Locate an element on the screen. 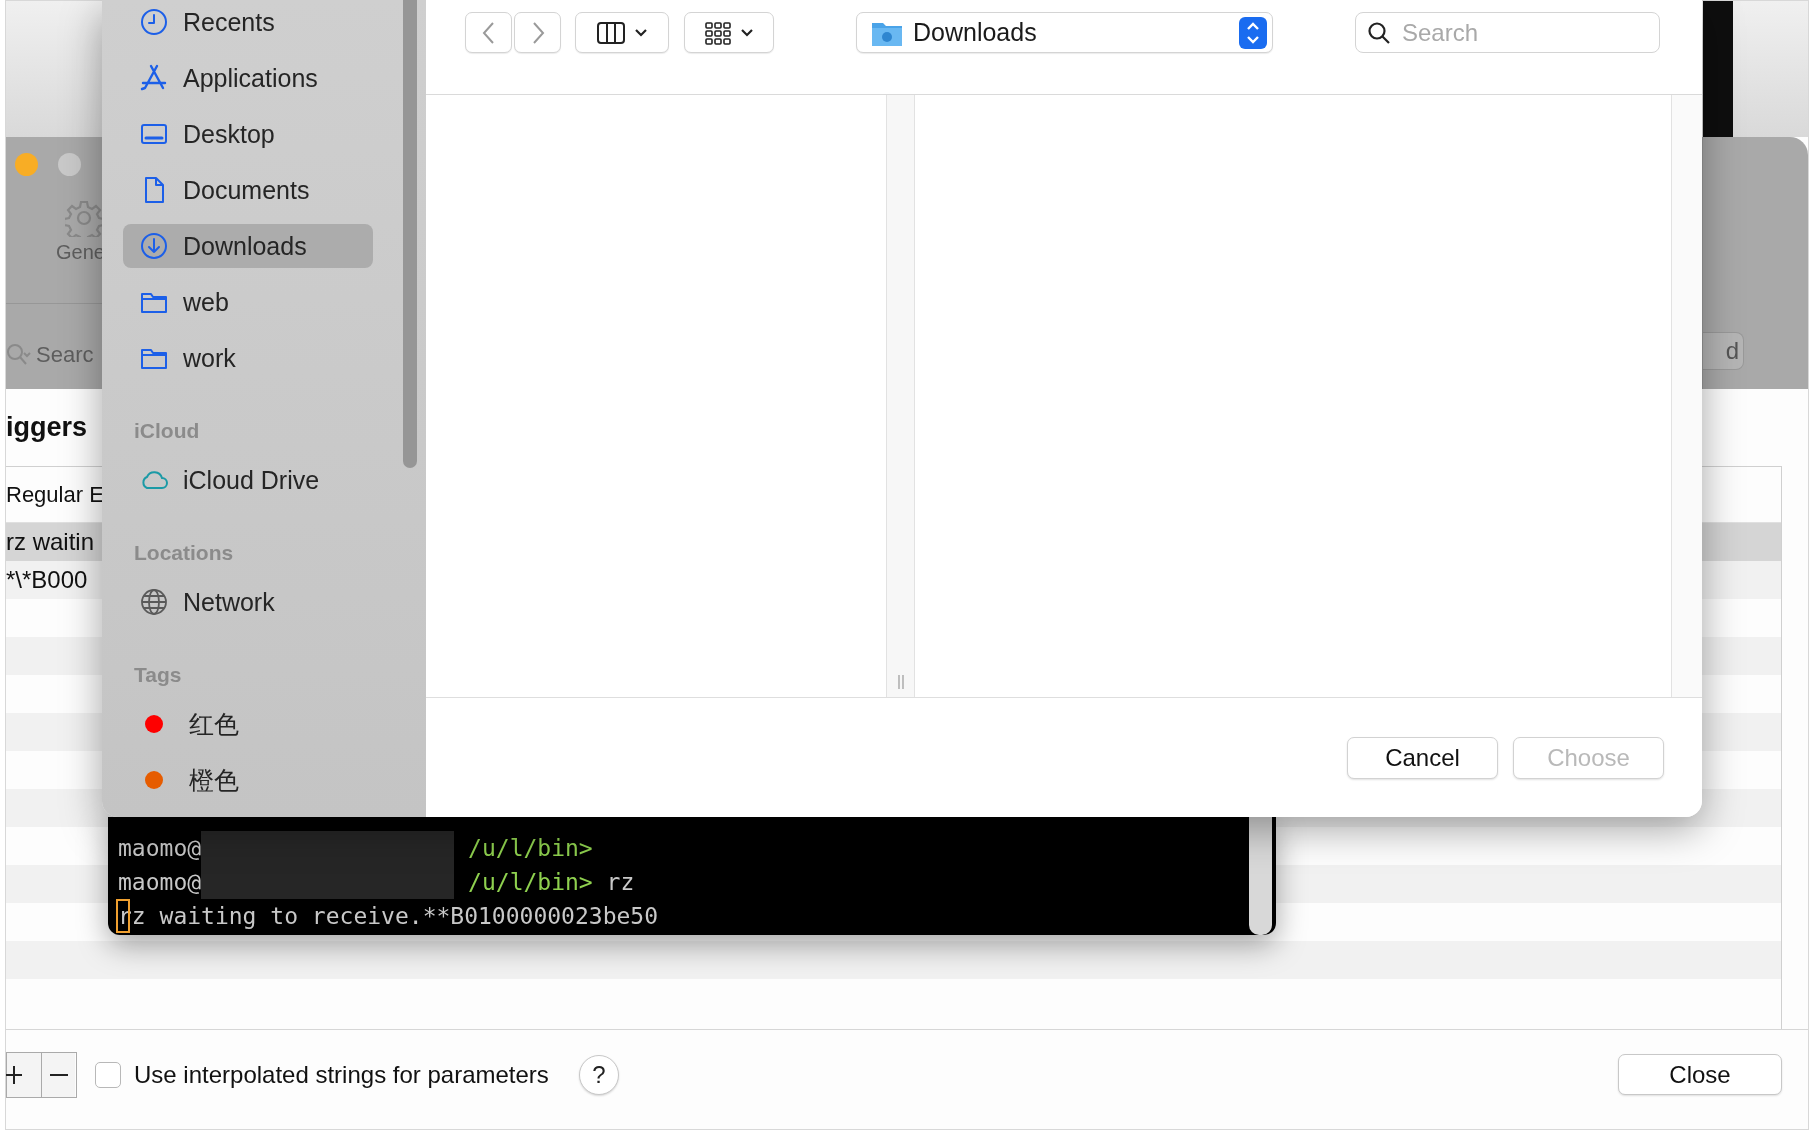 The width and height of the screenshot is (1814, 1134). download-icon is located at coordinates (154, 246).